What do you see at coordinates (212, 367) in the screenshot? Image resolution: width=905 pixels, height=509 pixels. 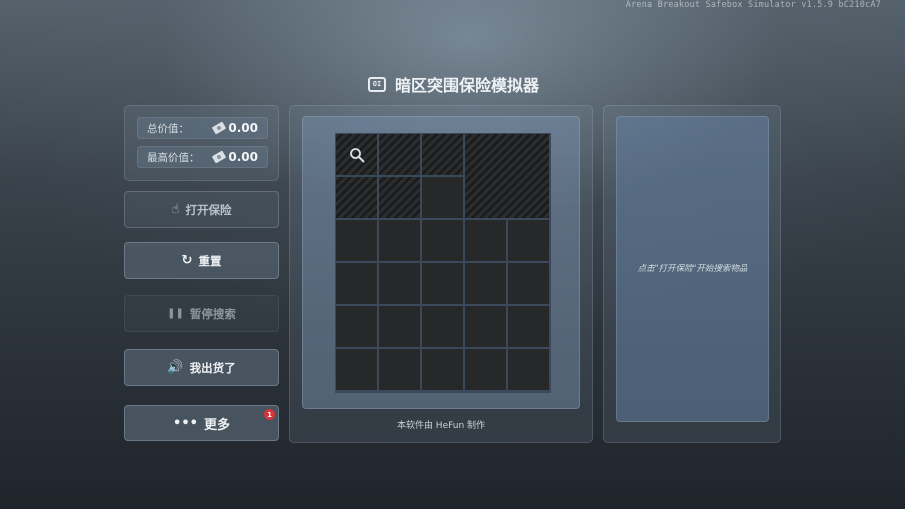 I see `sold-out-label: 我出货了` at bounding box center [212, 367].